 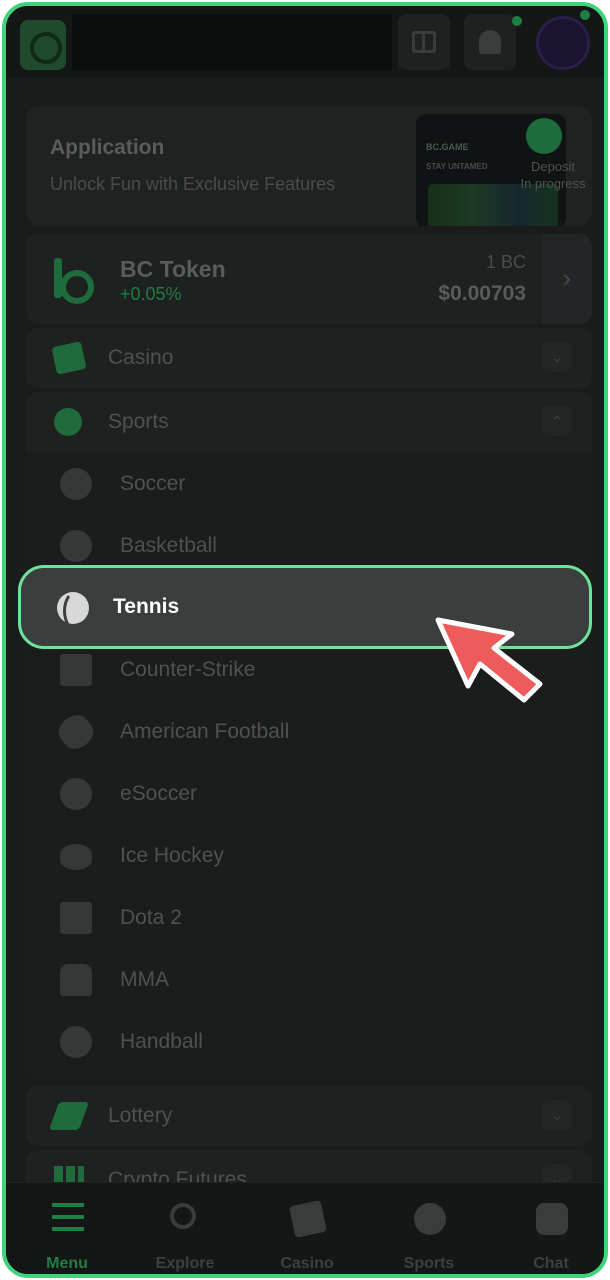 What do you see at coordinates (74, 281) in the screenshot?
I see `bc-token-icon` at bounding box center [74, 281].